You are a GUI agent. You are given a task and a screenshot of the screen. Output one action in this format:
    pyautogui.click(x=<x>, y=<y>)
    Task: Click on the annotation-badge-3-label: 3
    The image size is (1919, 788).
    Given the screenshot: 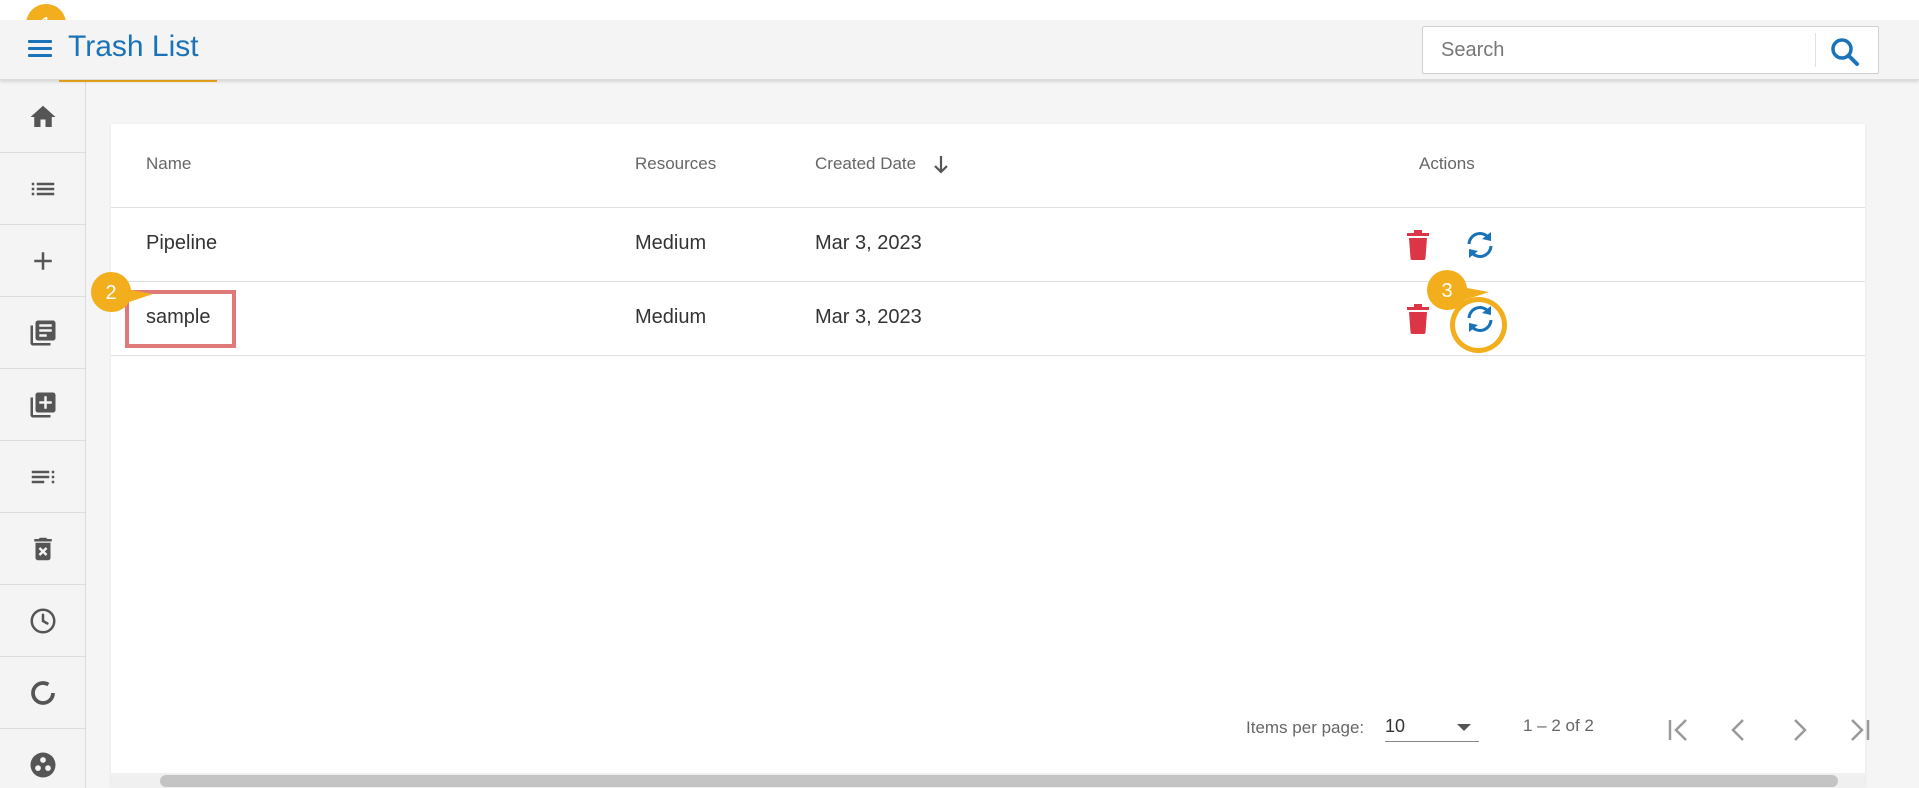 What is the action you would take?
    pyautogui.click(x=1446, y=291)
    